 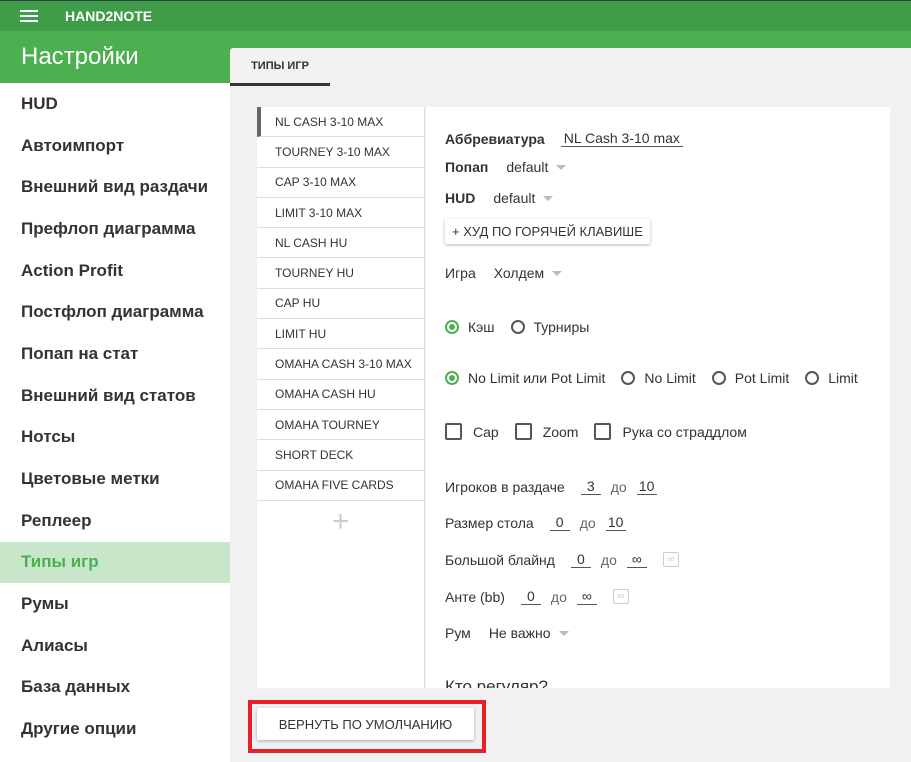 I want to click on tab-bar: ТИПЫ ИГР, so click(x=570, y=67).